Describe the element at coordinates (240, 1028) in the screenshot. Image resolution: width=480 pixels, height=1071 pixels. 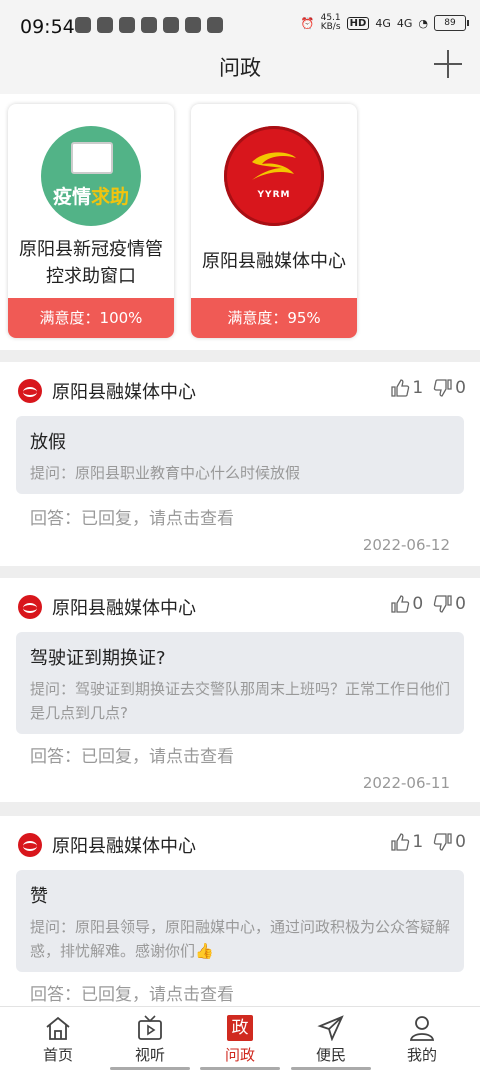
I see `wenzheng-icon: 政` at that location.